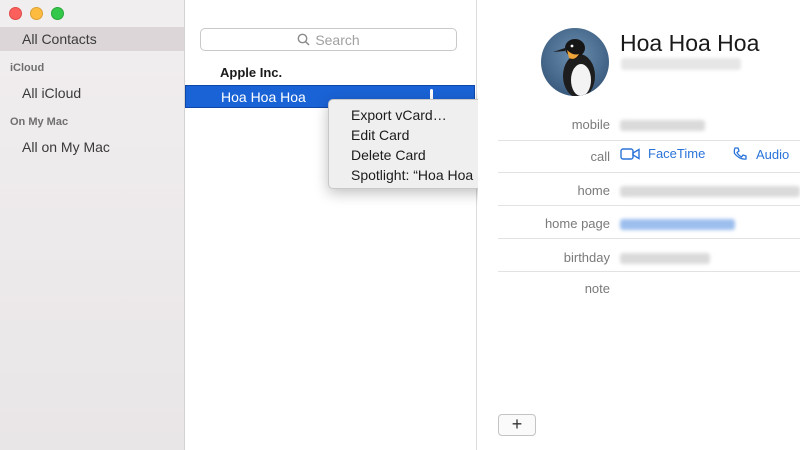  What do you see at coordinates (677, 224) in the screenshot?
I see `value-home-page-blurred` at bounding box center [677, 224].